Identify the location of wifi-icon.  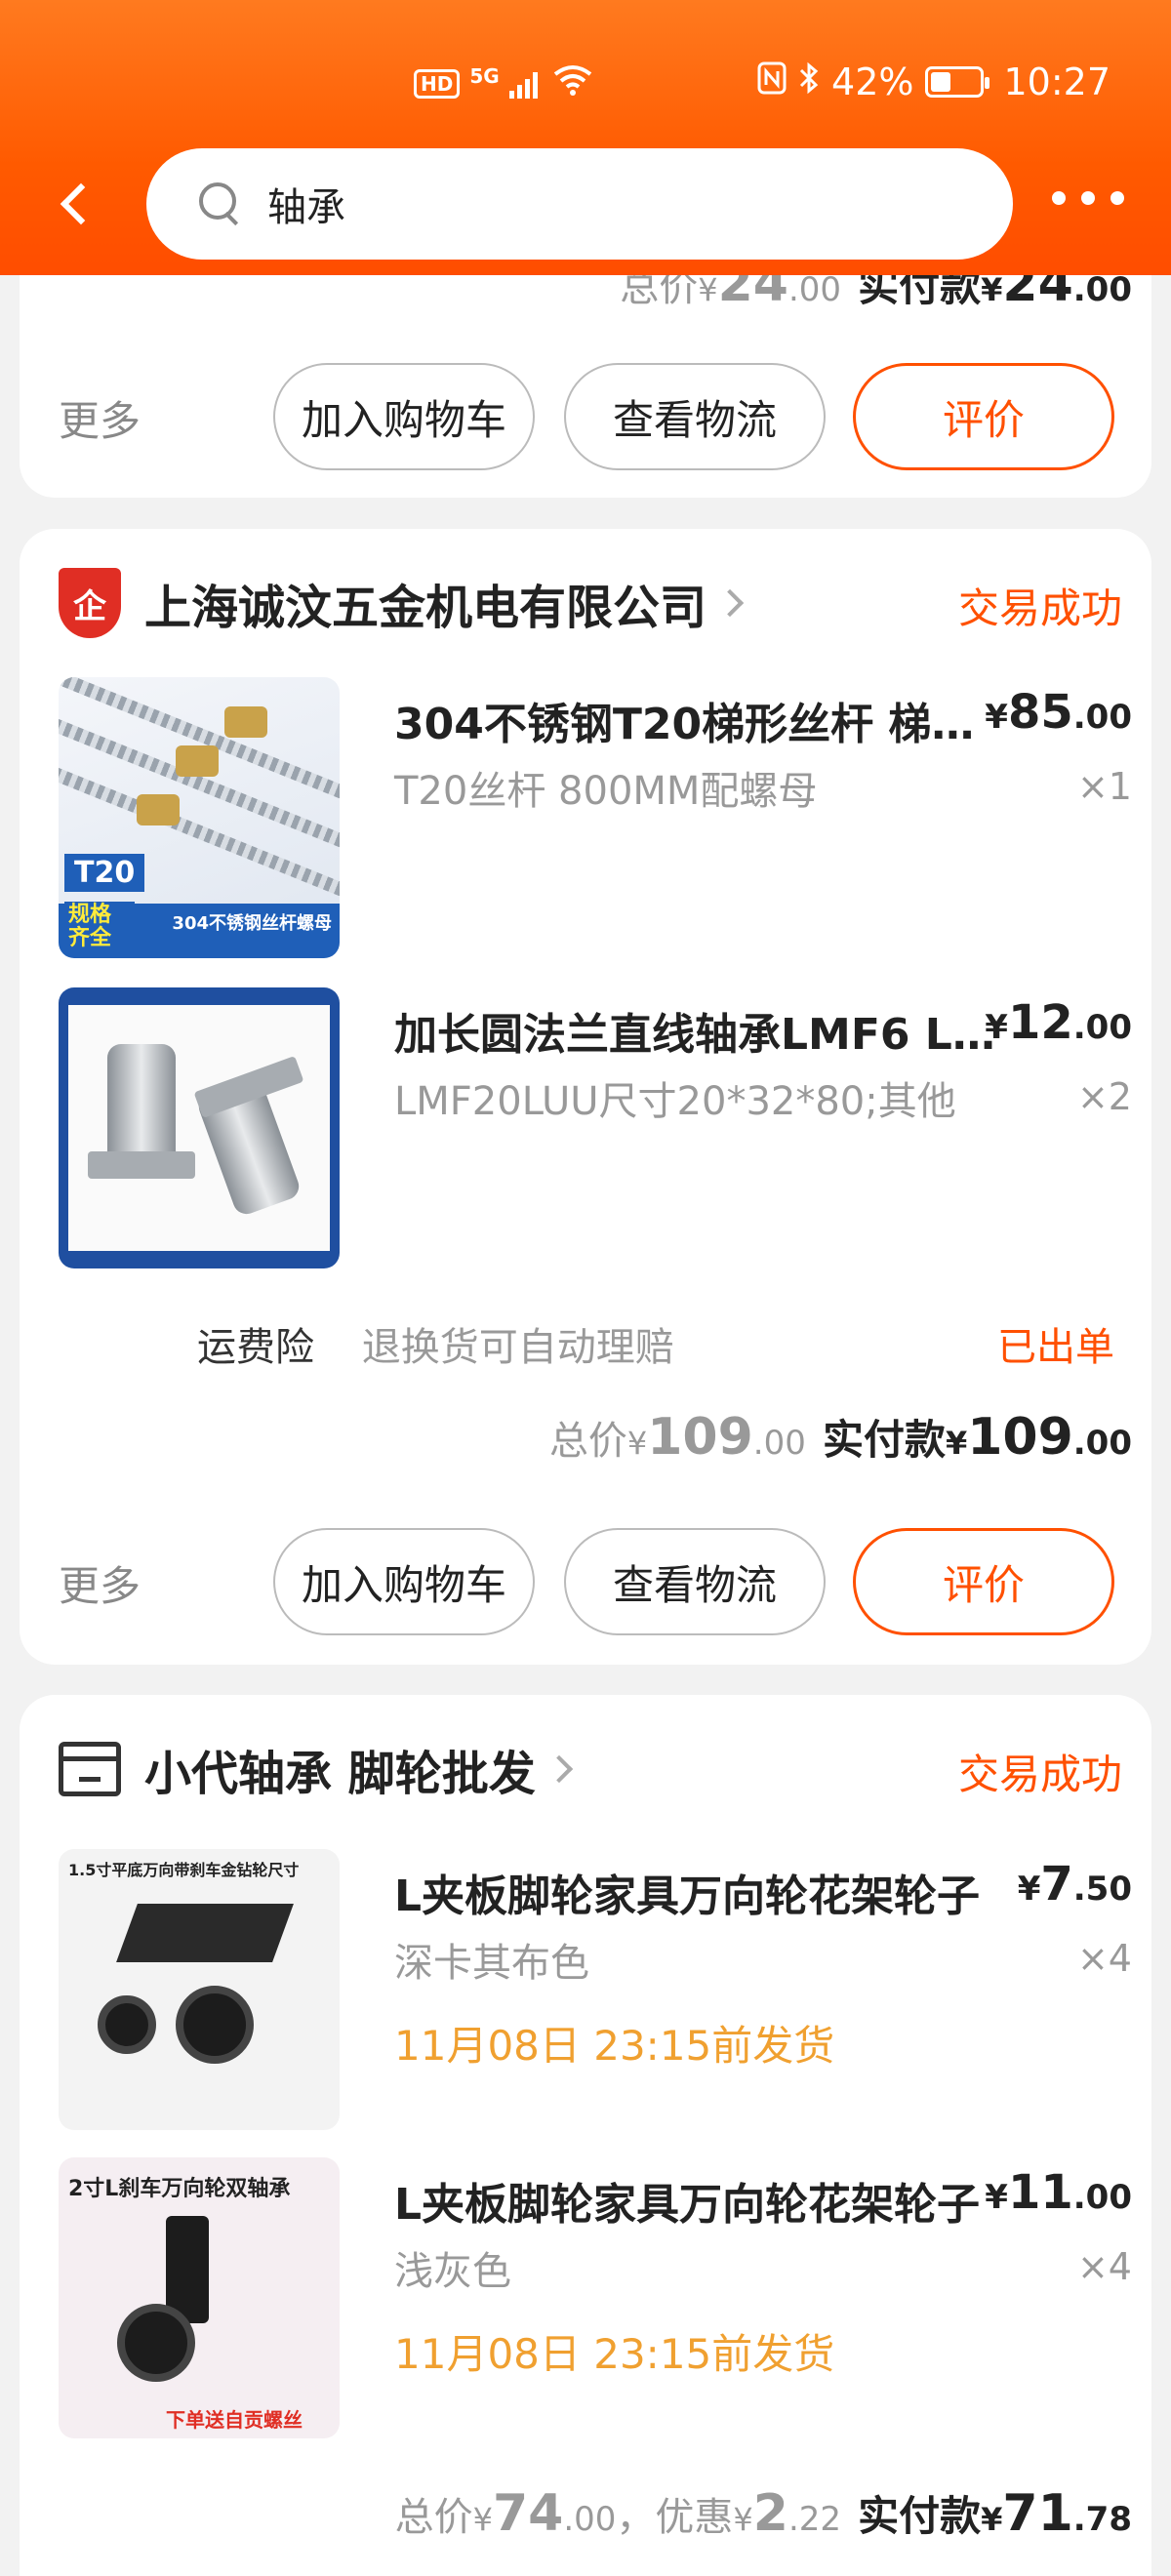
(572, 83).